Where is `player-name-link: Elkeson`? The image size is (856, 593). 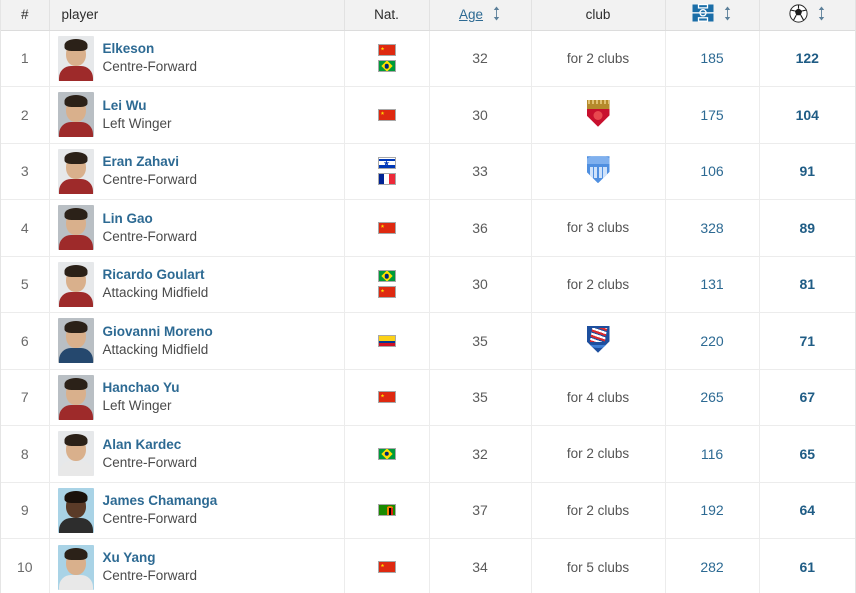
player-name-link: Elkeson is located at coordinates (150, 49).